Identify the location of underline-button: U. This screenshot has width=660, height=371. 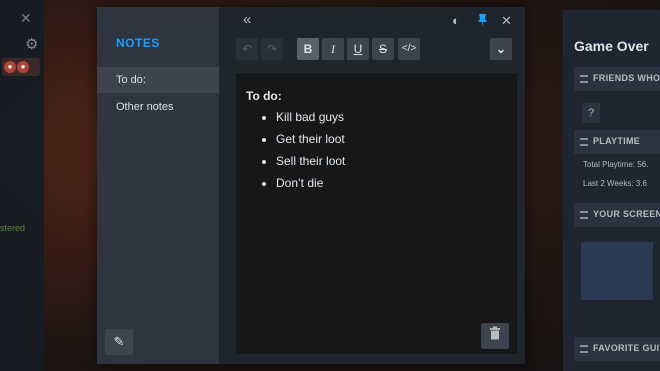
(358, 49).